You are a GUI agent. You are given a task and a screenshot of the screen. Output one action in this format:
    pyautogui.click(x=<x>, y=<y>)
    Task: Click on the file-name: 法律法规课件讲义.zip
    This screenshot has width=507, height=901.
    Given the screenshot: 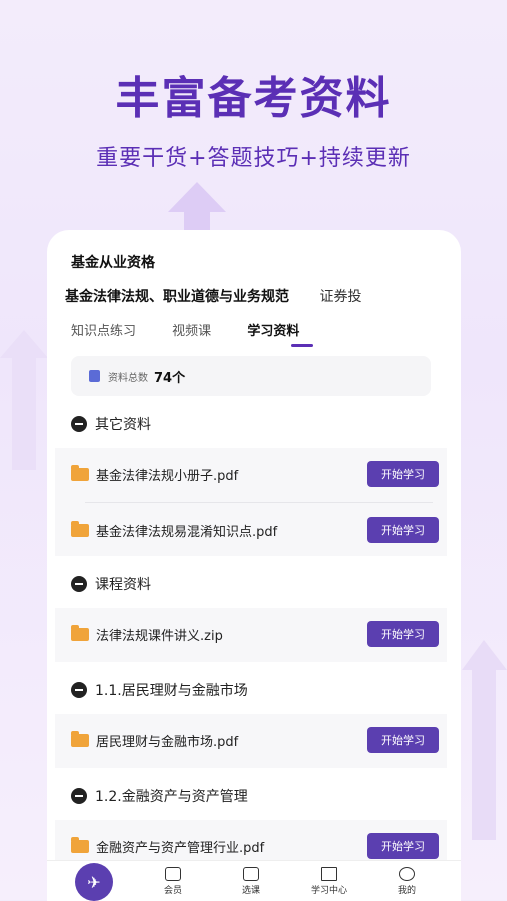 What is the action you would take?
    pyautogui.click(x=159, y=636)
    